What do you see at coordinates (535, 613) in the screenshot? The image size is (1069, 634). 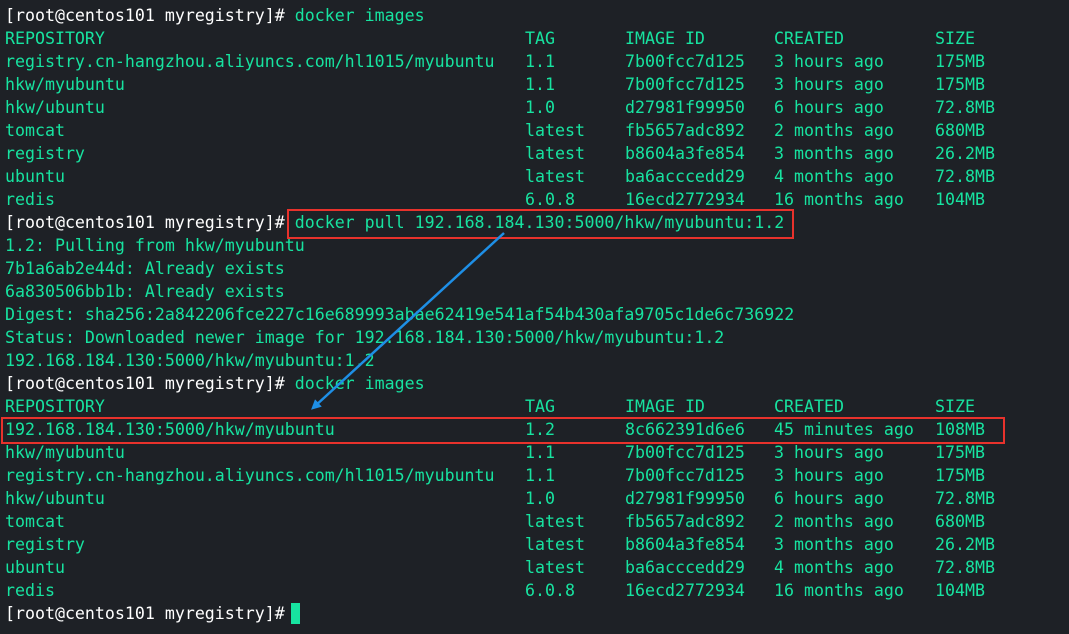 I see `active-prompt-line: [root@centos101 myregistry]#` at bounding box center [535, 613].